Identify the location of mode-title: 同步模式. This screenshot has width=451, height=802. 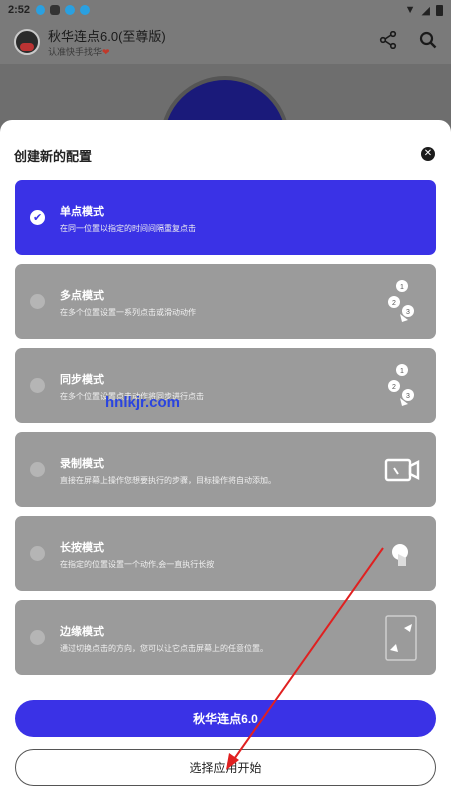
(82, 380).